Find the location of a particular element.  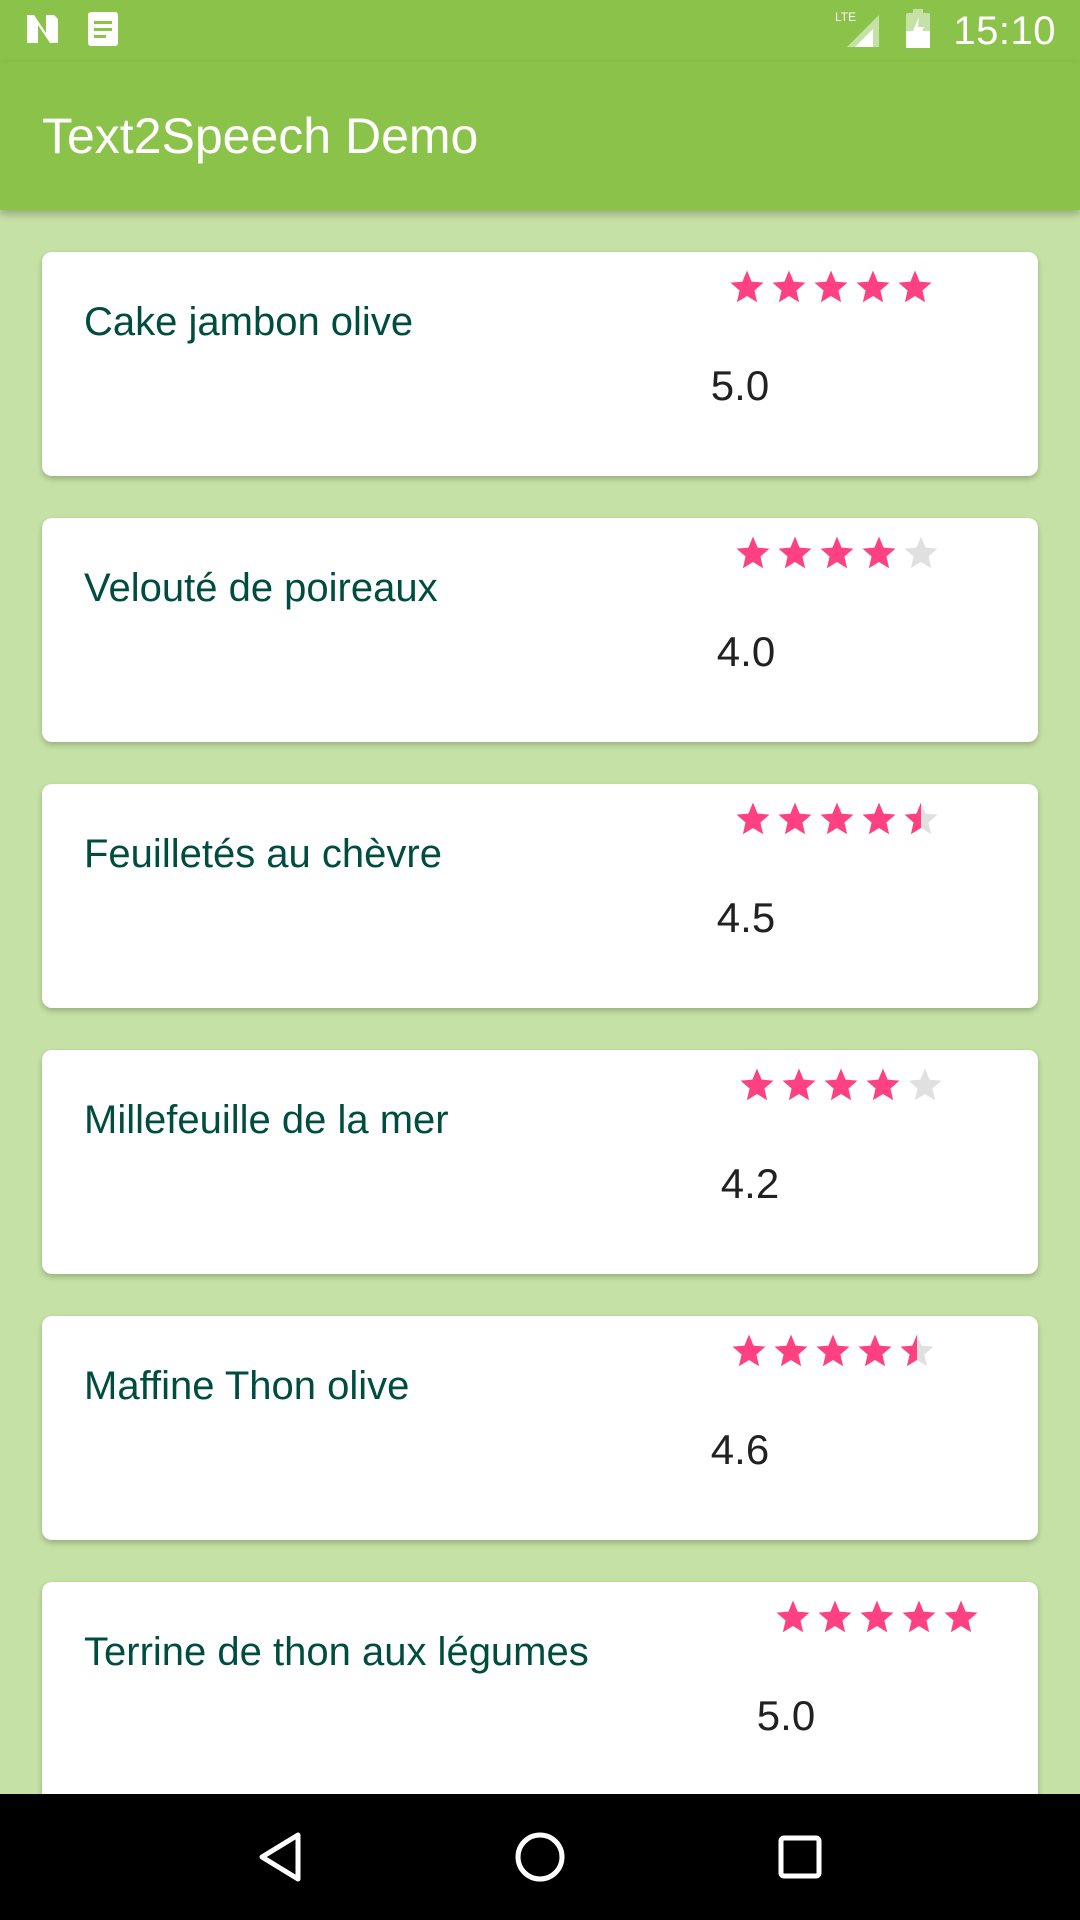

back-button is located at coordinates (280, 1857).